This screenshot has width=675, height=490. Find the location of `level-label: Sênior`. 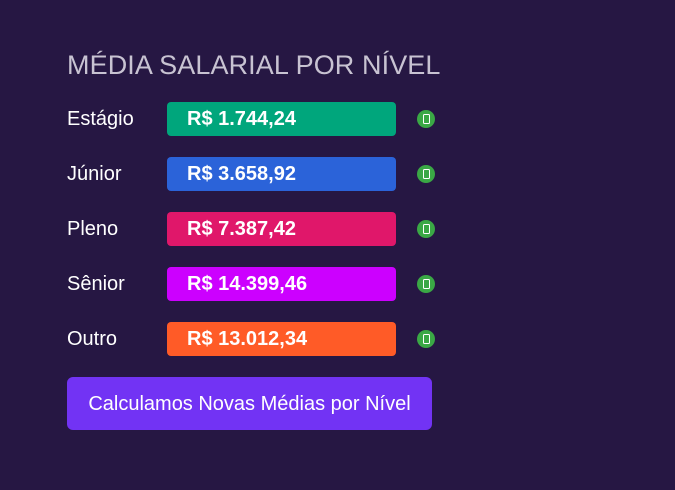

level-label: Sênior is located at coordinates (96, 284).